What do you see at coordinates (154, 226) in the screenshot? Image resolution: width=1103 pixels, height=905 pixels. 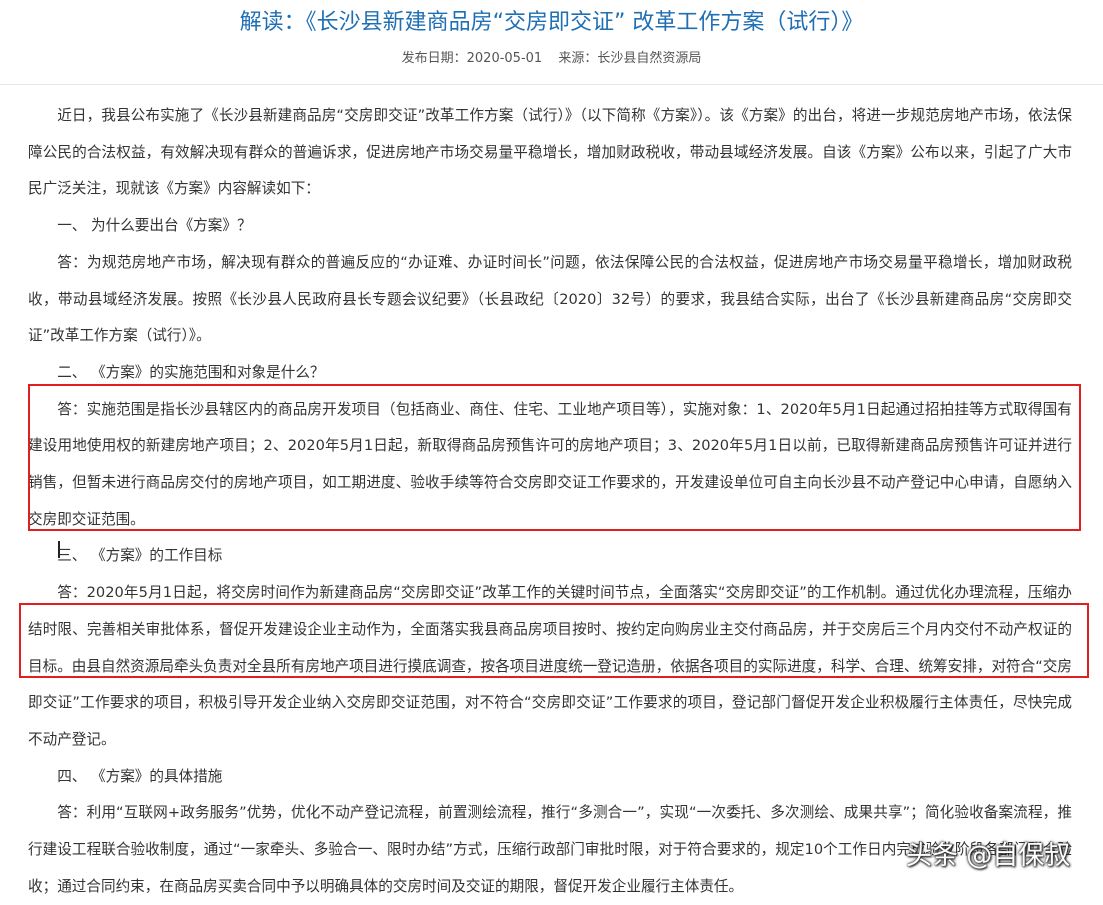 I see `section-heading-1: 一、 为什么要出台《方案》？` at bounding box center [154, 226].